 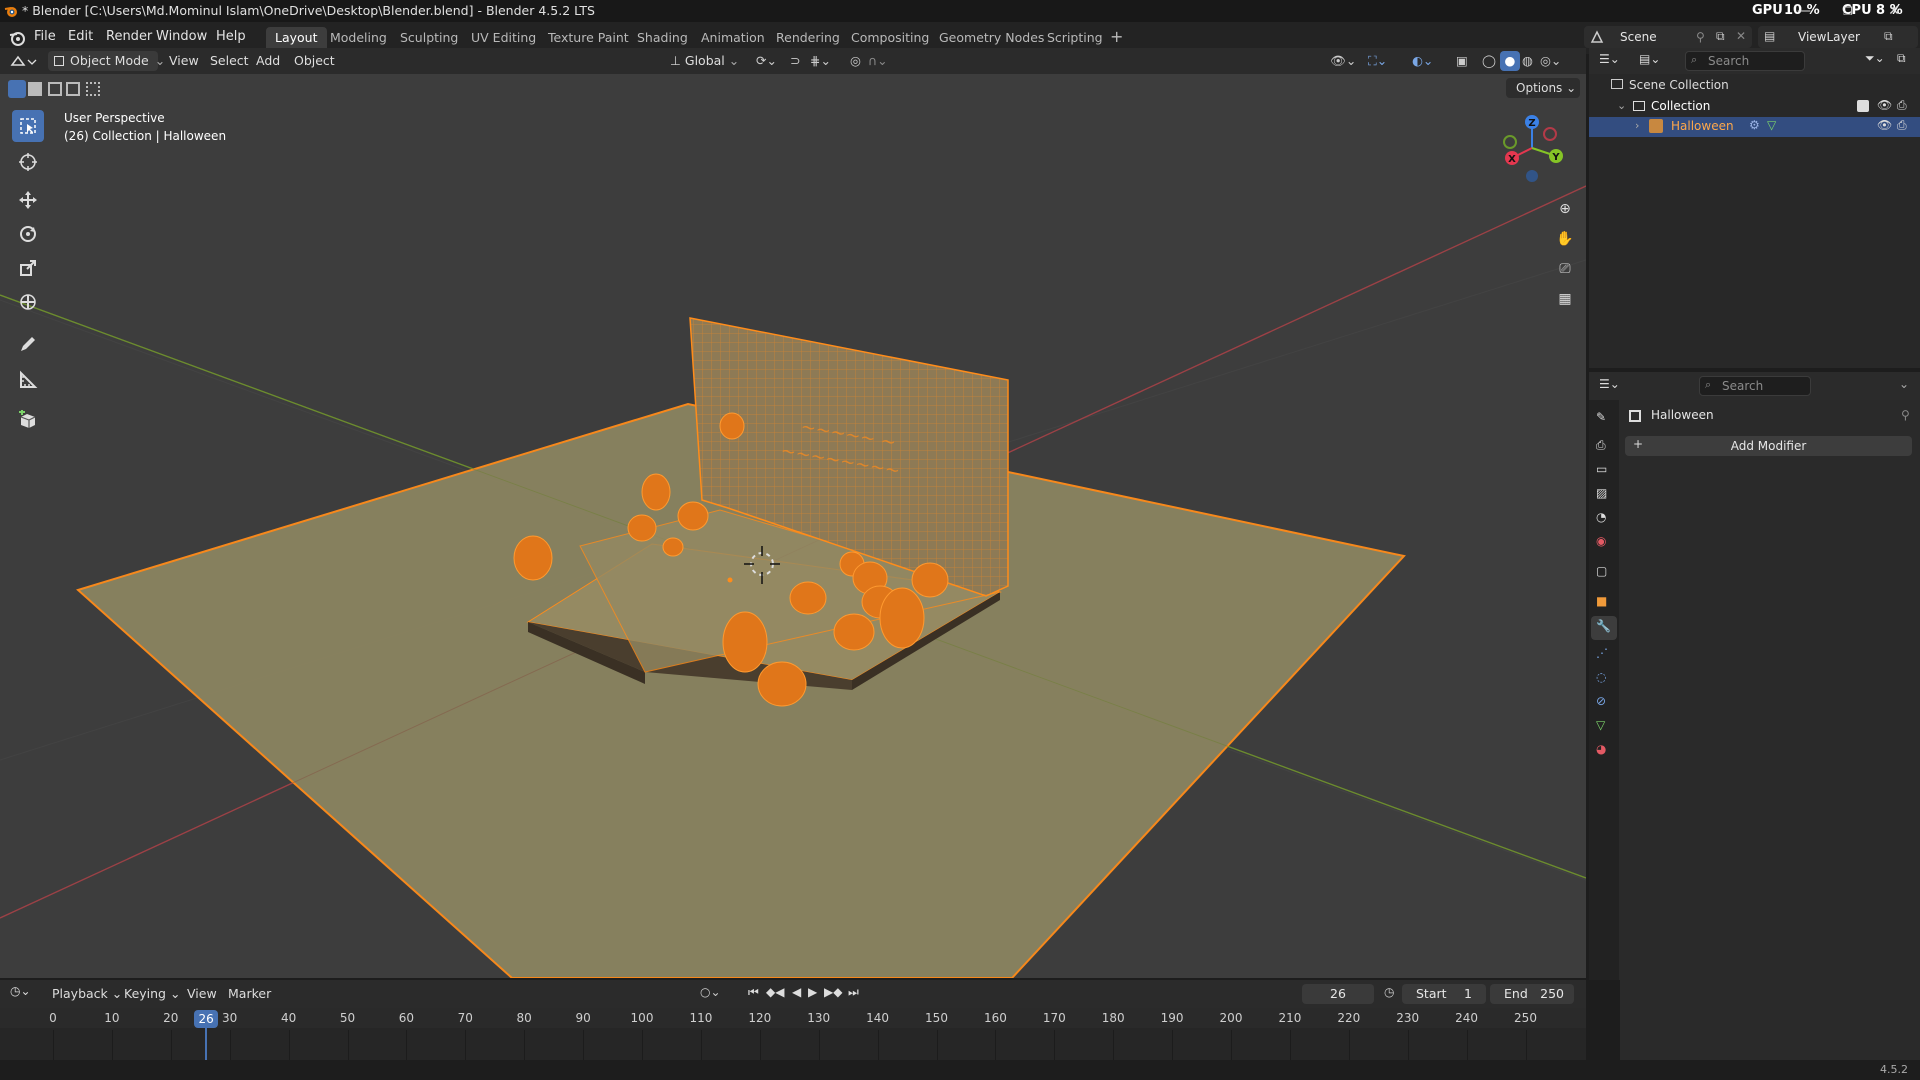 What do you see at coordinates (1601, 469) in the screenshot?
I see `tab-output-icon: ▭` at bounding box center [1601, 469].